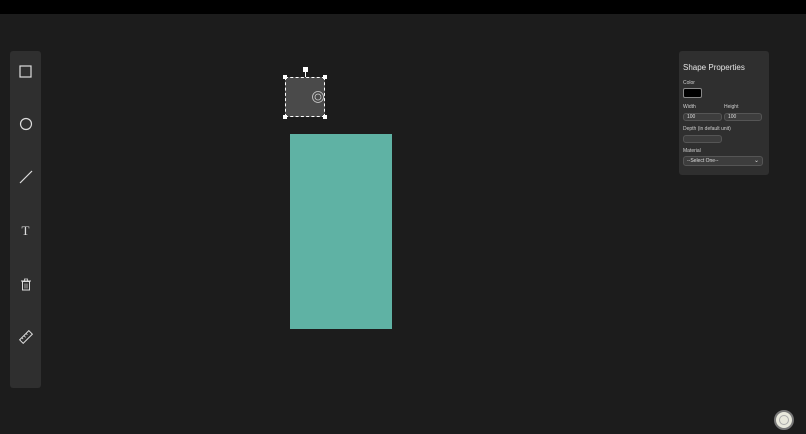  What do you see at coordinates (403, 7) in the screenshot?
I see `top-bar` at bounding box center [403, 7].